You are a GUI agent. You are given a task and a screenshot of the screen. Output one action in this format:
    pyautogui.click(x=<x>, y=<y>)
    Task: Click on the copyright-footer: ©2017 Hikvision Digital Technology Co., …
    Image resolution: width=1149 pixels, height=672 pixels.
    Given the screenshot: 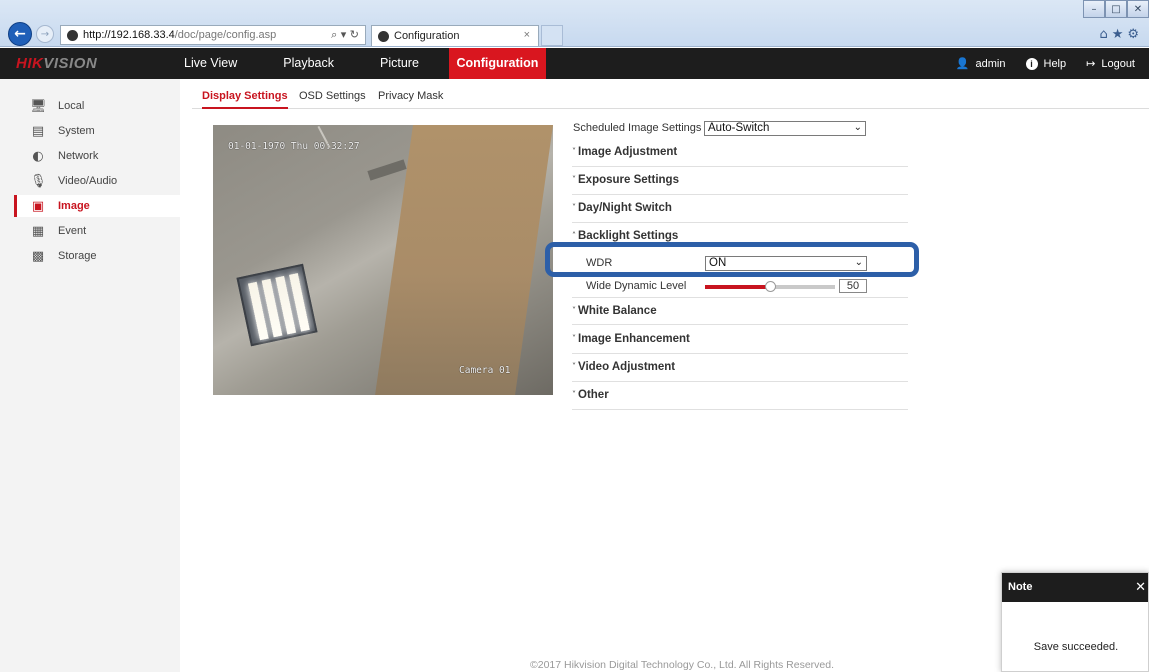 What is the action you would take?
    pyautogui.click(x=682, y=665)
    